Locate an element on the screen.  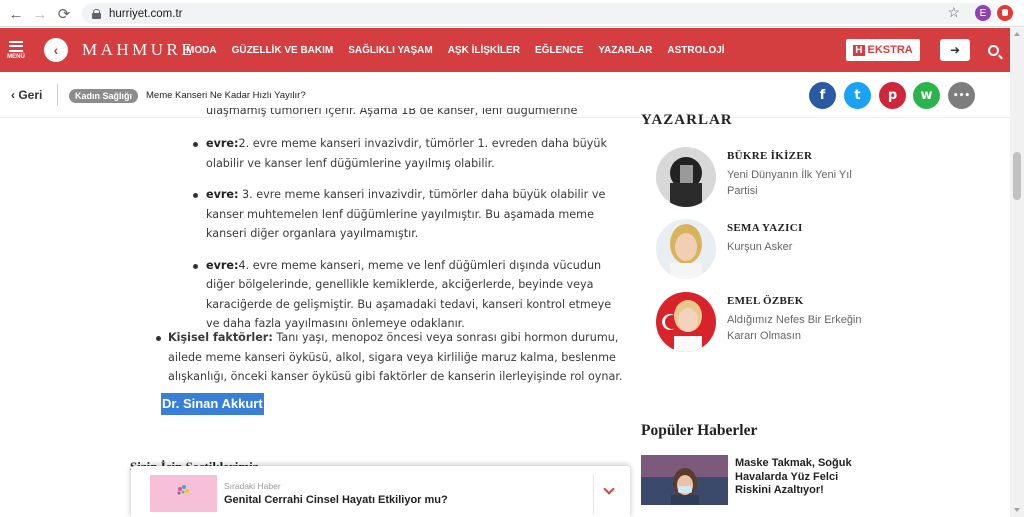
geri-back-link: ‹ Geri is located at coordinates (26, 95).